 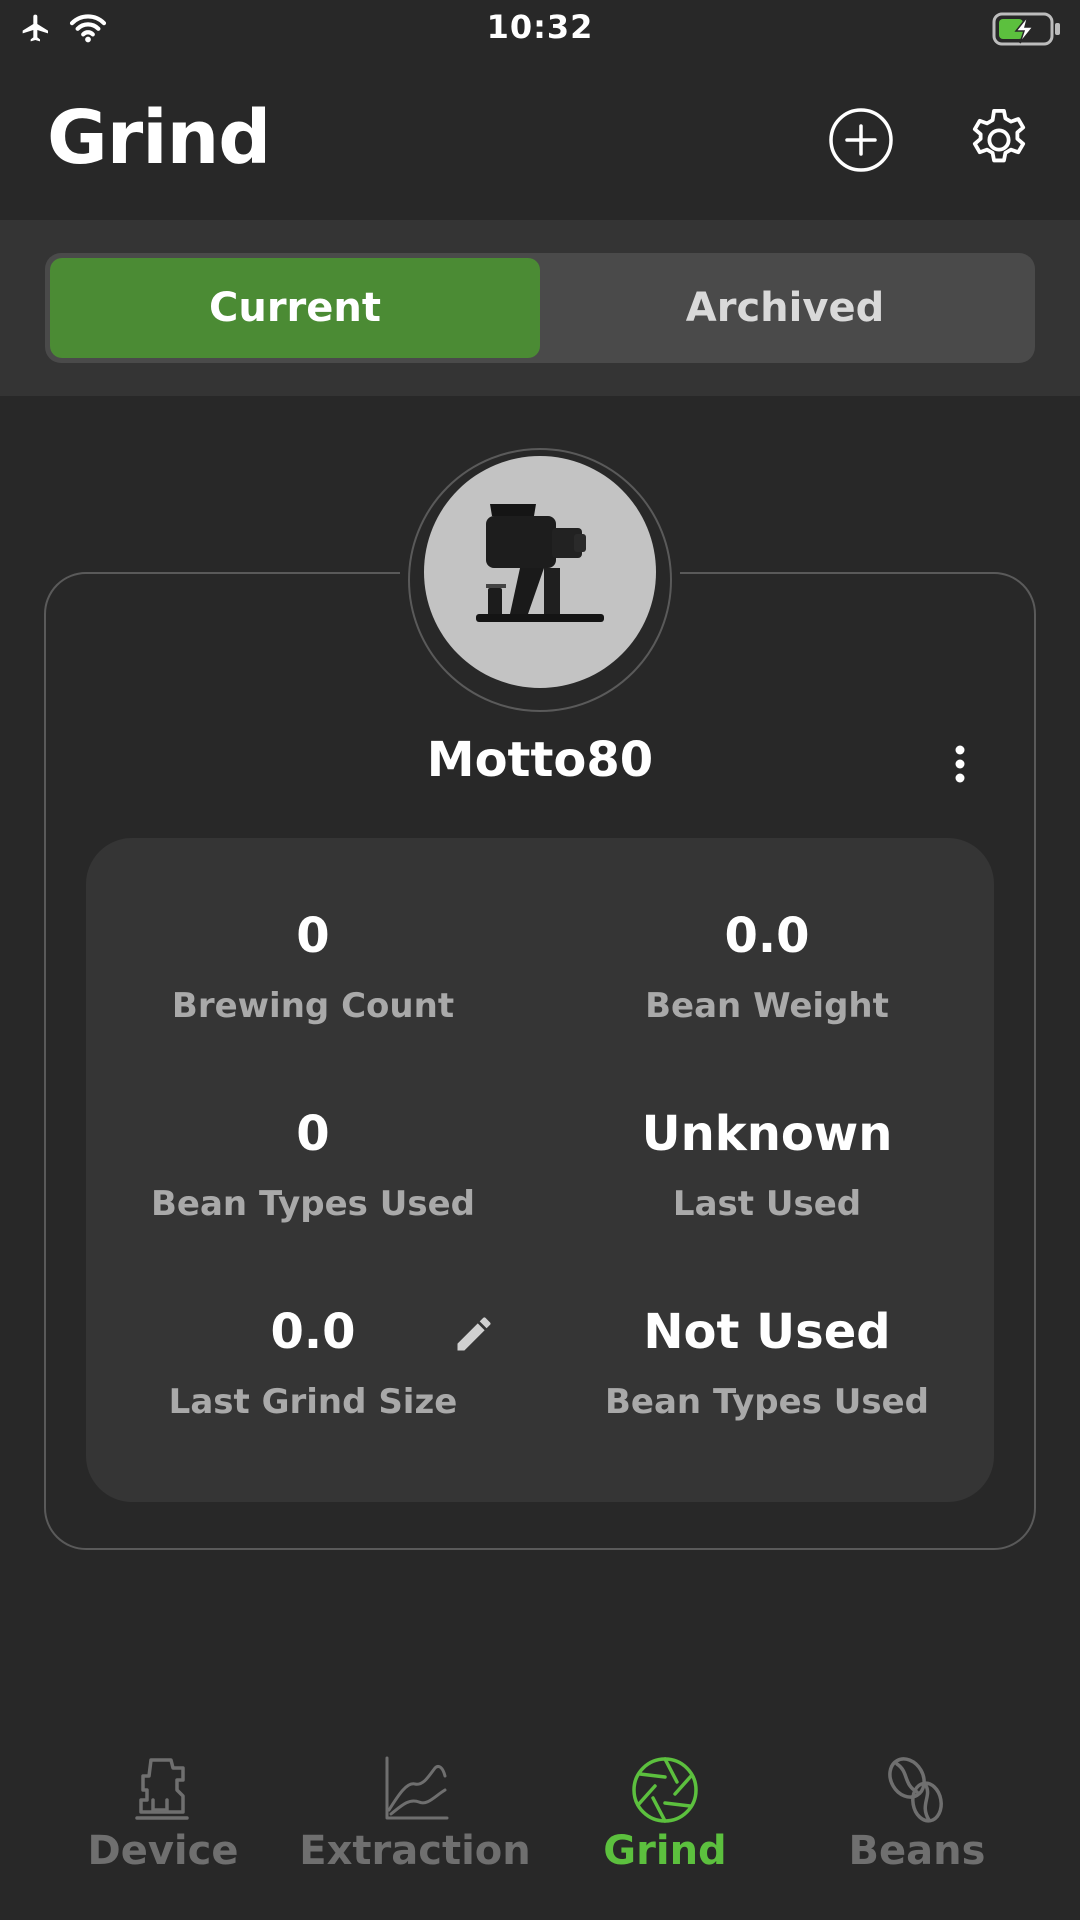 What do you see at coordinates (313, 967) in the screenshot?
I see `stat-brewing-count: 0 Brewing Count` at bounding box center [313, 967].